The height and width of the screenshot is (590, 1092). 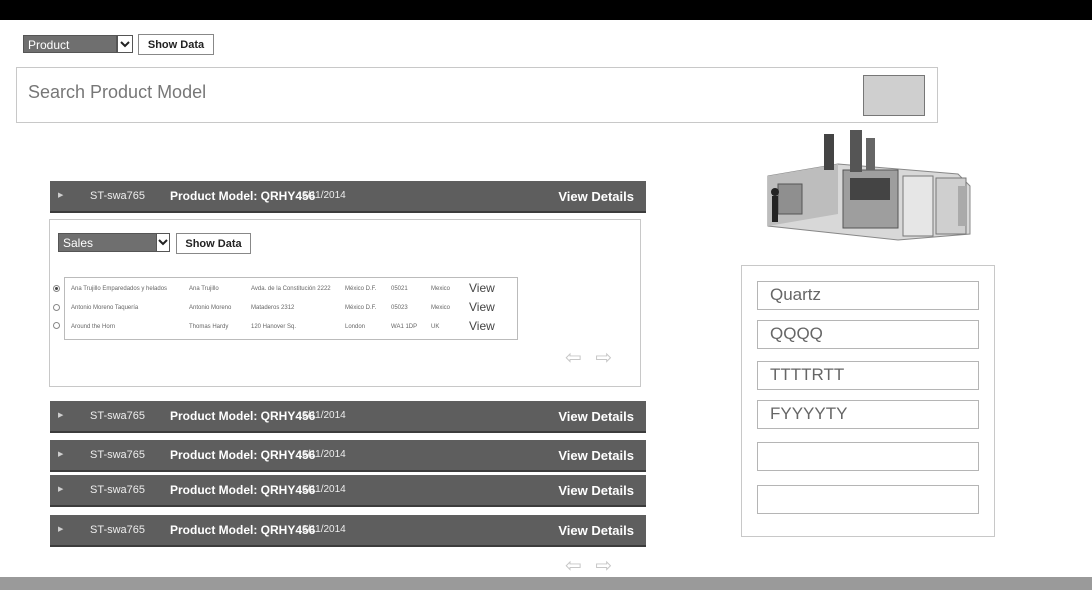 What do you see at coordinates (119, 289) in the screenshot?
I see `company-cell: Ana Trujillo Emparedados y helados` at bounding box center [119, 289].